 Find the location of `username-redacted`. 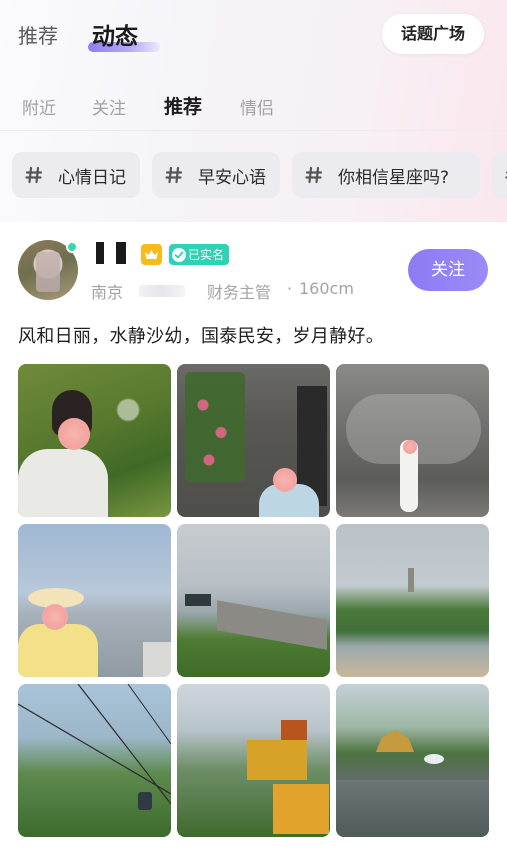

username-redacted is located at coordinates (114, 253).